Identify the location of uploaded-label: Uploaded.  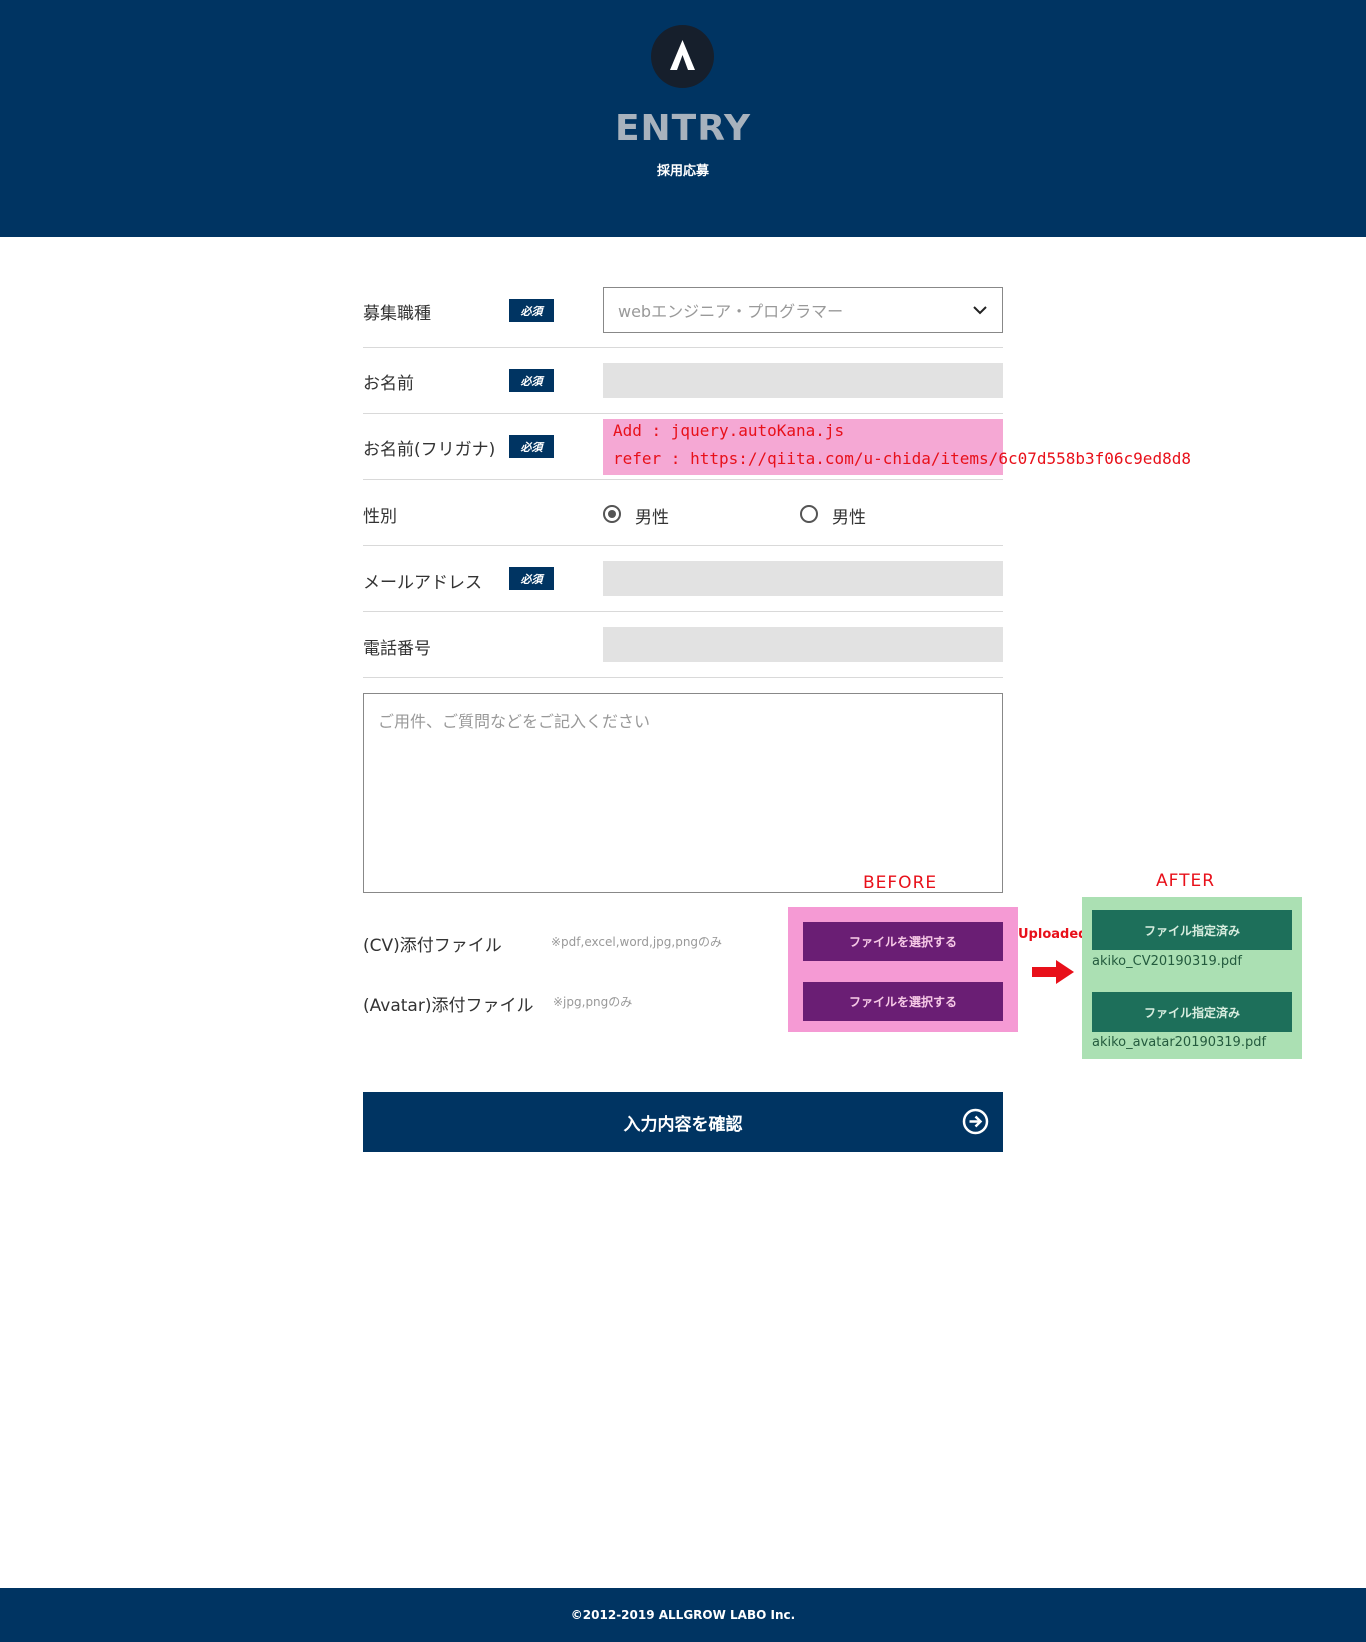
(1053, 934).